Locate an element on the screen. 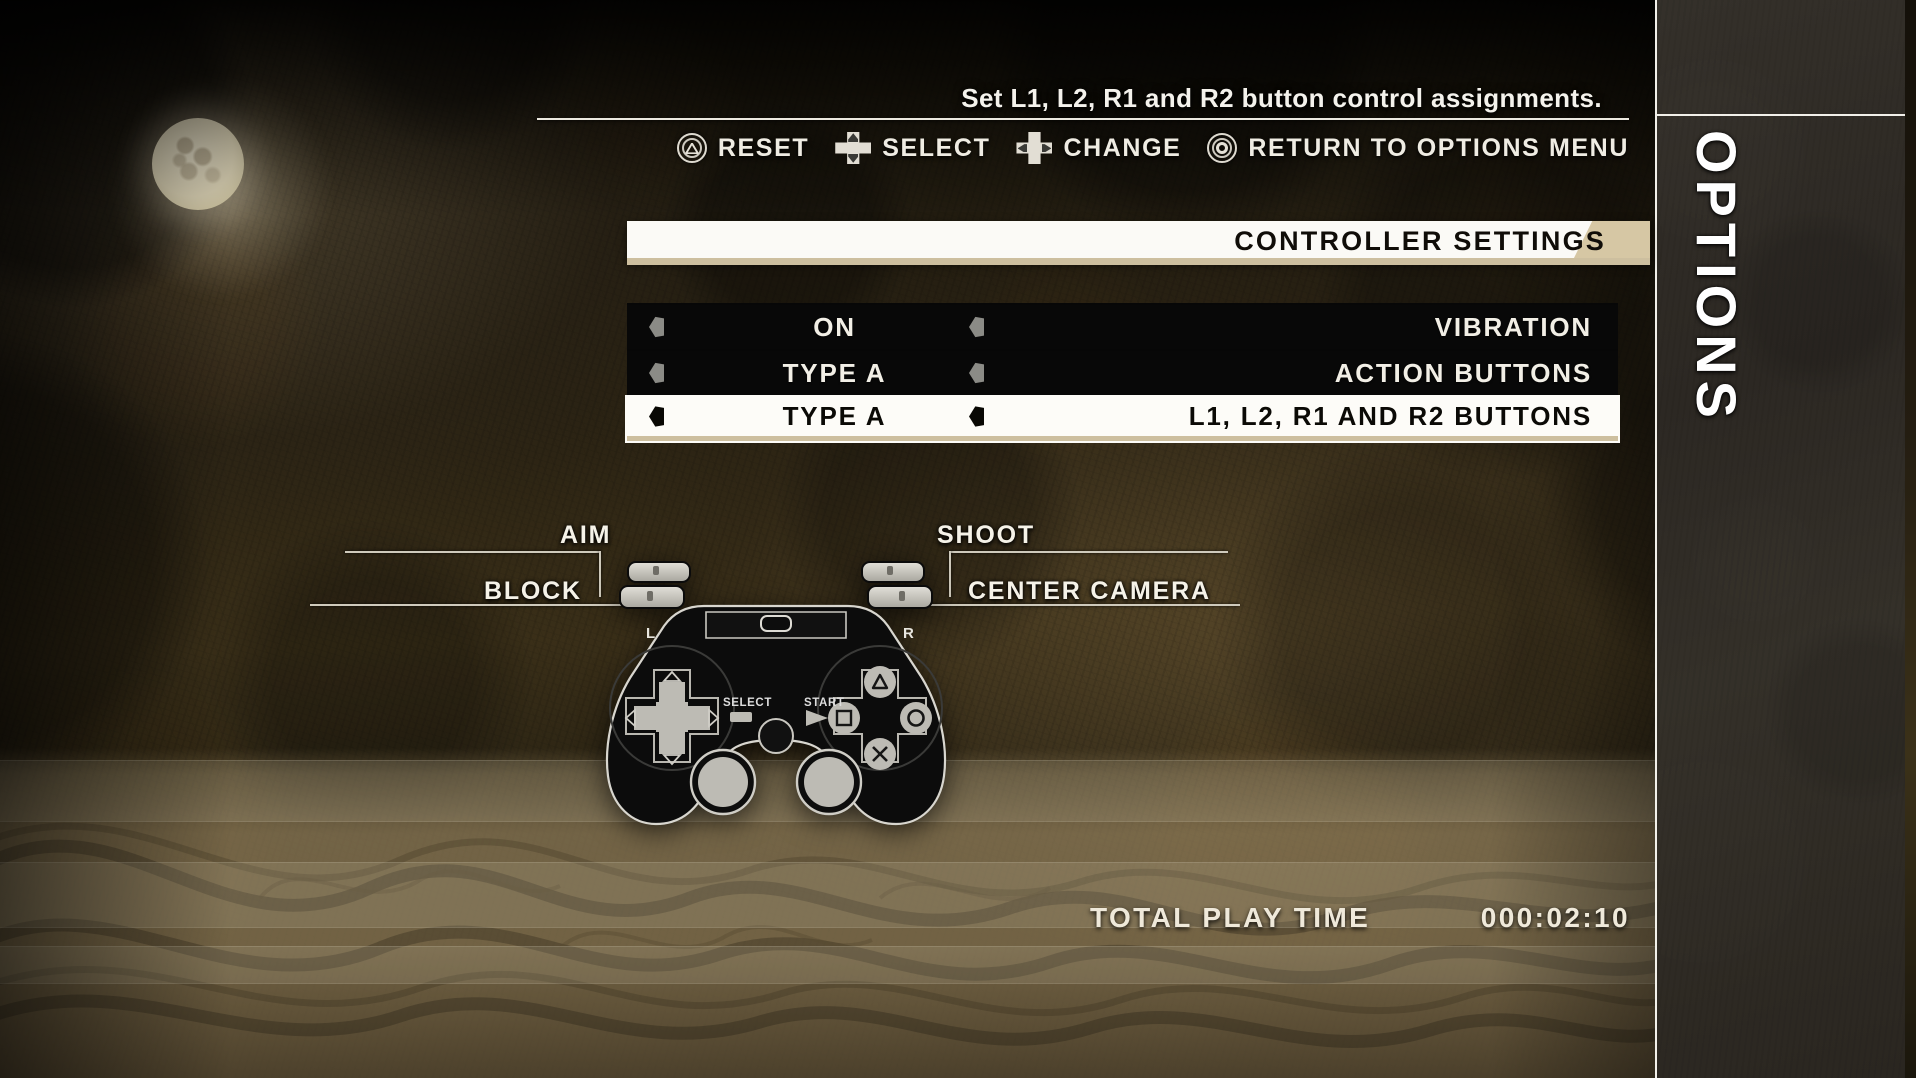 This screenshot has width=1916, height=1078. trigger-l2 is located at coordinates (659, 572).